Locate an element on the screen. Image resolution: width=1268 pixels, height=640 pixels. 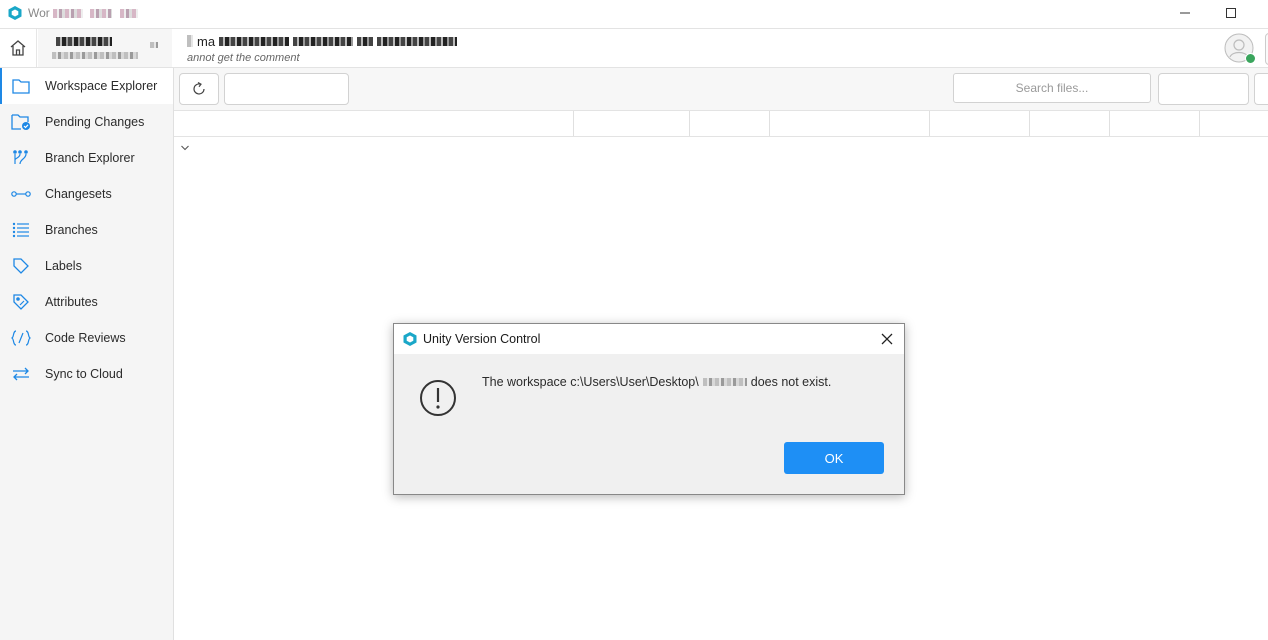
title-bar: Wor is located at coordinates (634, 14).